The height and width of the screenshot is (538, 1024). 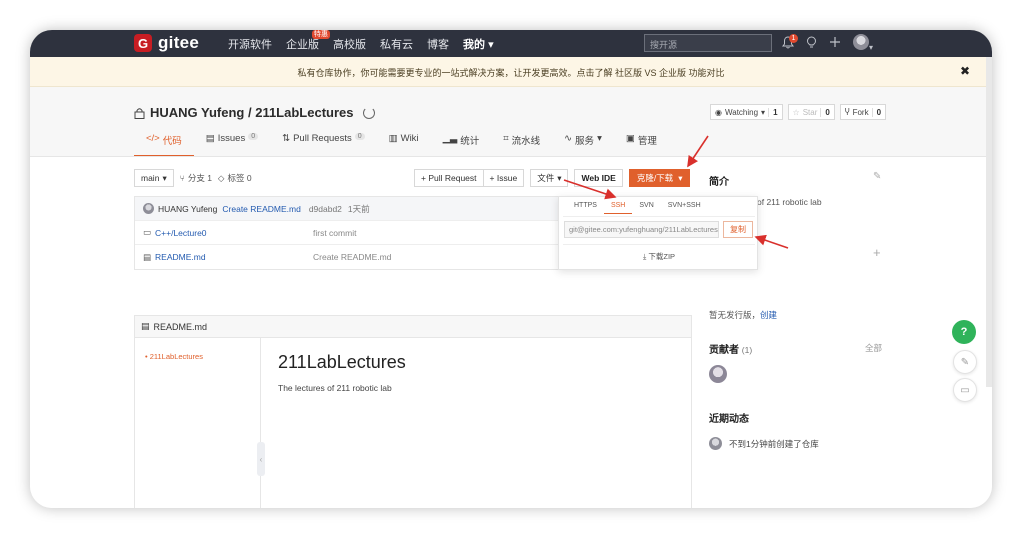 What do you see at coordinates (877, 252) in the screenshot?
I see `plus-icon: +` at bounding box center [877, 252].